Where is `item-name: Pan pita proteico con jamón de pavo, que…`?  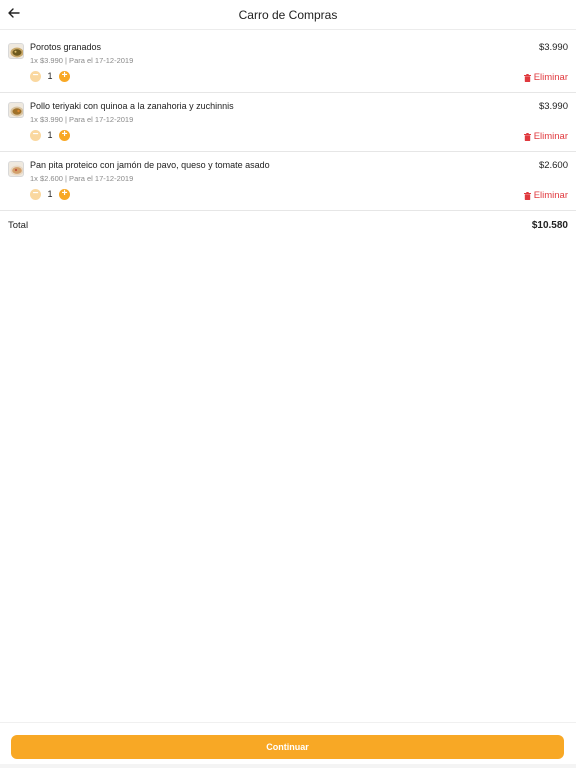
item-name: Pan pita proteico con jamón de pavo, que… is located at coordinates (150, 165).